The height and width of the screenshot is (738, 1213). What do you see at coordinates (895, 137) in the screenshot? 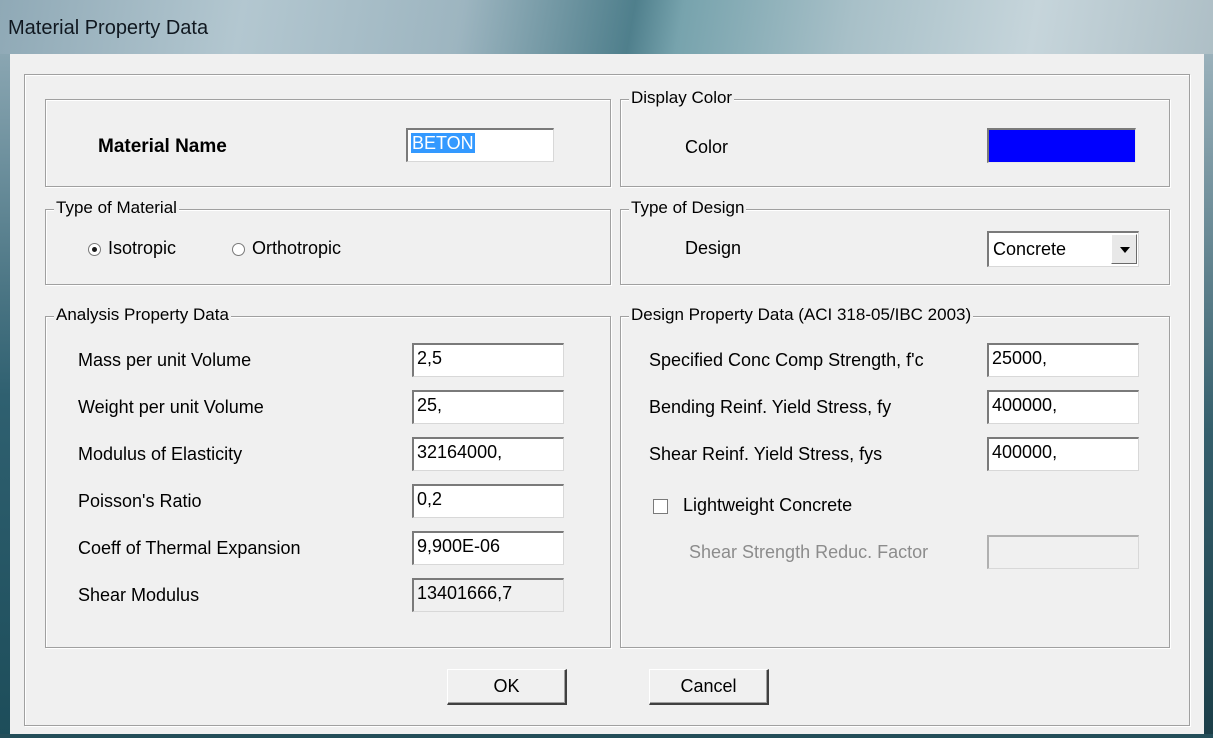
I see `display-color-group: Display Color Color` at bounding box center [895, 137].